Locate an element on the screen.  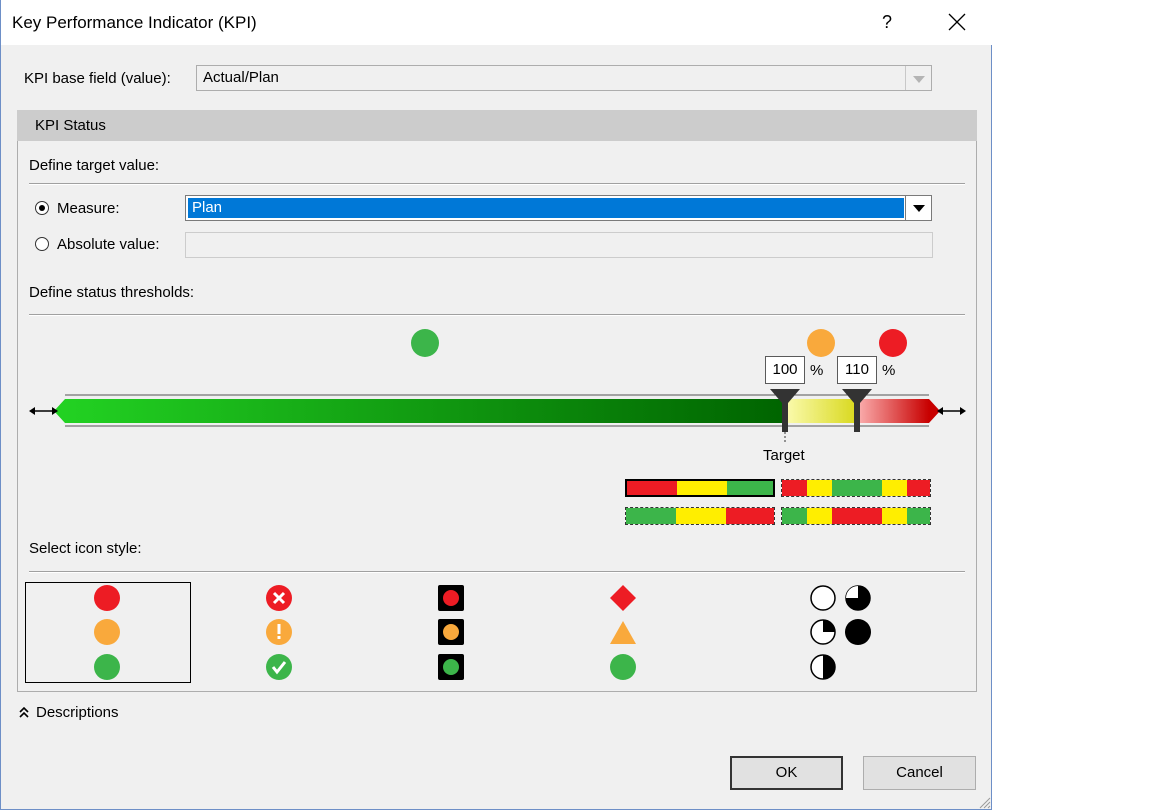
absolute-value-label: Absolute value: is located at coordinates (108, 244).